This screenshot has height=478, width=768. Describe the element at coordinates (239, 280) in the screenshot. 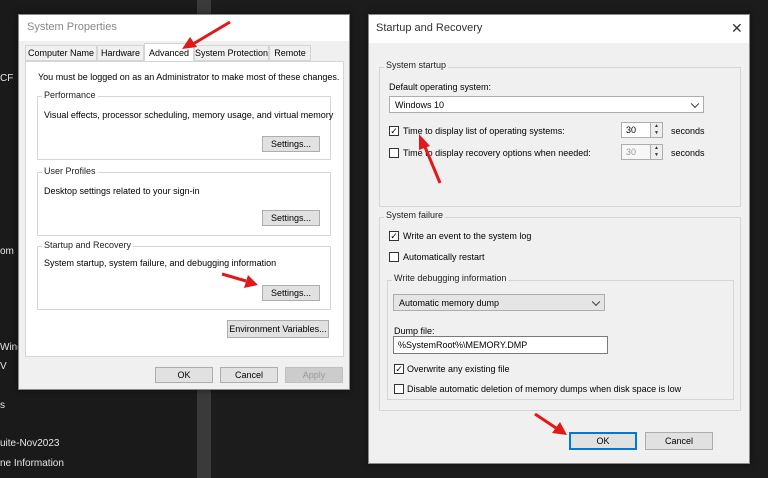

I see `arrow-annotation-startup-settings` at that location.